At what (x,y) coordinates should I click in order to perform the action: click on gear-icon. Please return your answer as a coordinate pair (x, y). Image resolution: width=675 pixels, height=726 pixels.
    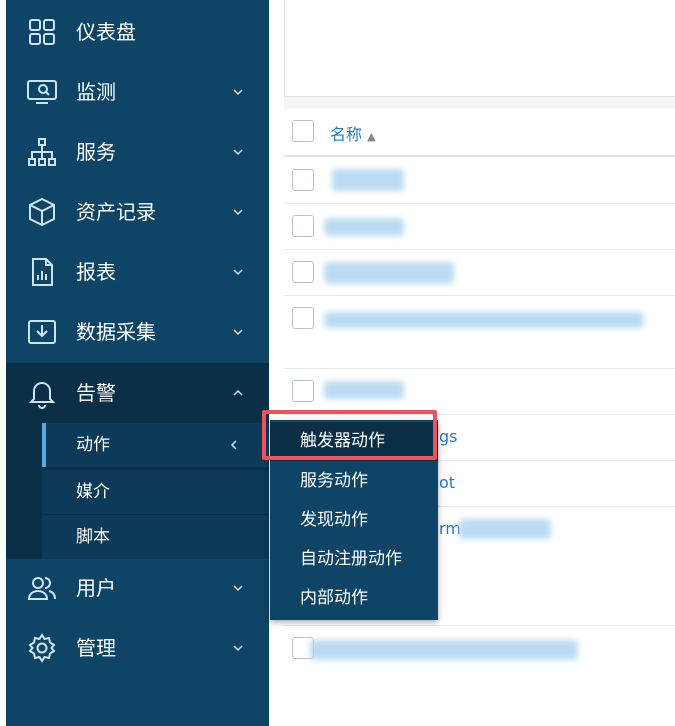
    Looking at the image, I should click on (42, 648).